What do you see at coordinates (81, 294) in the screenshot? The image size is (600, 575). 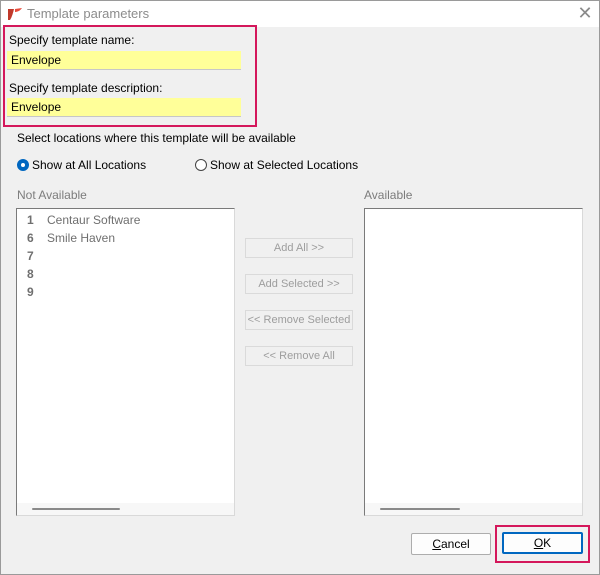 I see `list-item: 9` at bounding box center [81, 294].